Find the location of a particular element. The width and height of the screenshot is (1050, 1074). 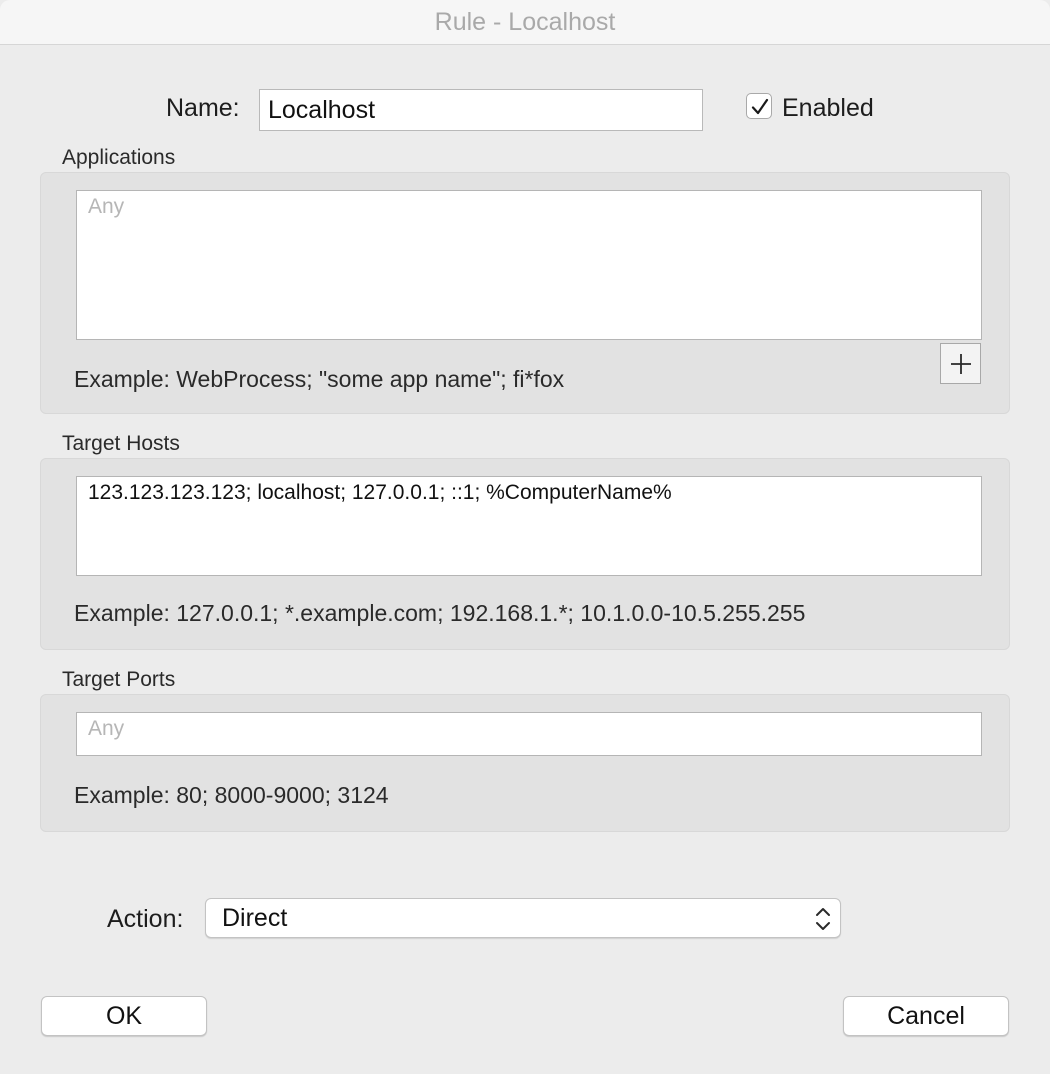

applications-input: Any is located at coordinates (529, 265).